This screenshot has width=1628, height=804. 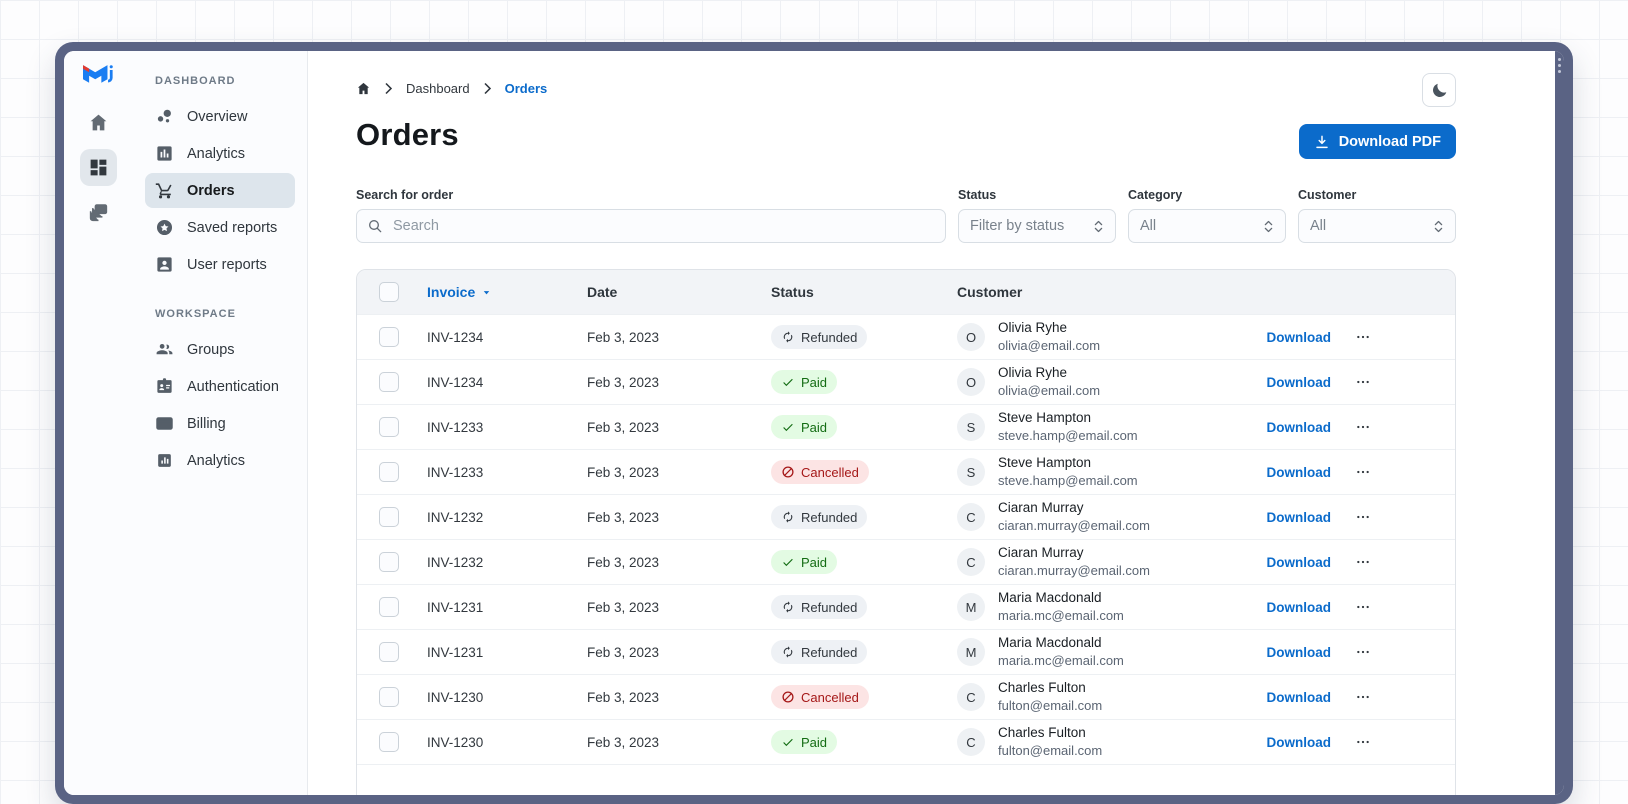 What do you see at coordinates (1377, 141) in the screenshot?
I see `download-pdf-button: Download PDF` at bounding box center [1377, 141].